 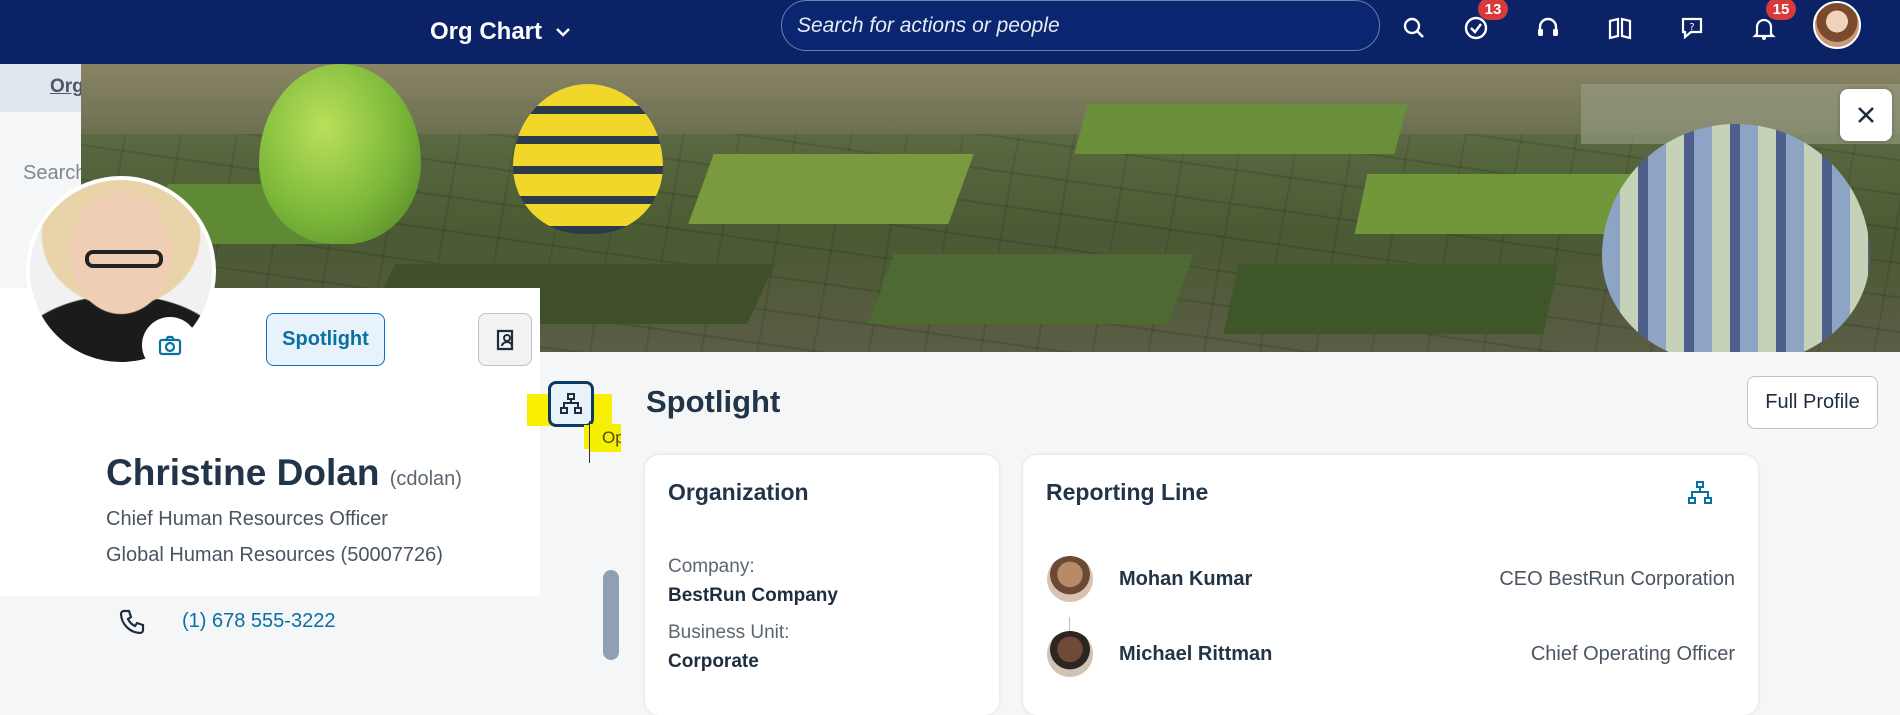 I want to click on guided-tour-button, so click(x=1620, y=28).